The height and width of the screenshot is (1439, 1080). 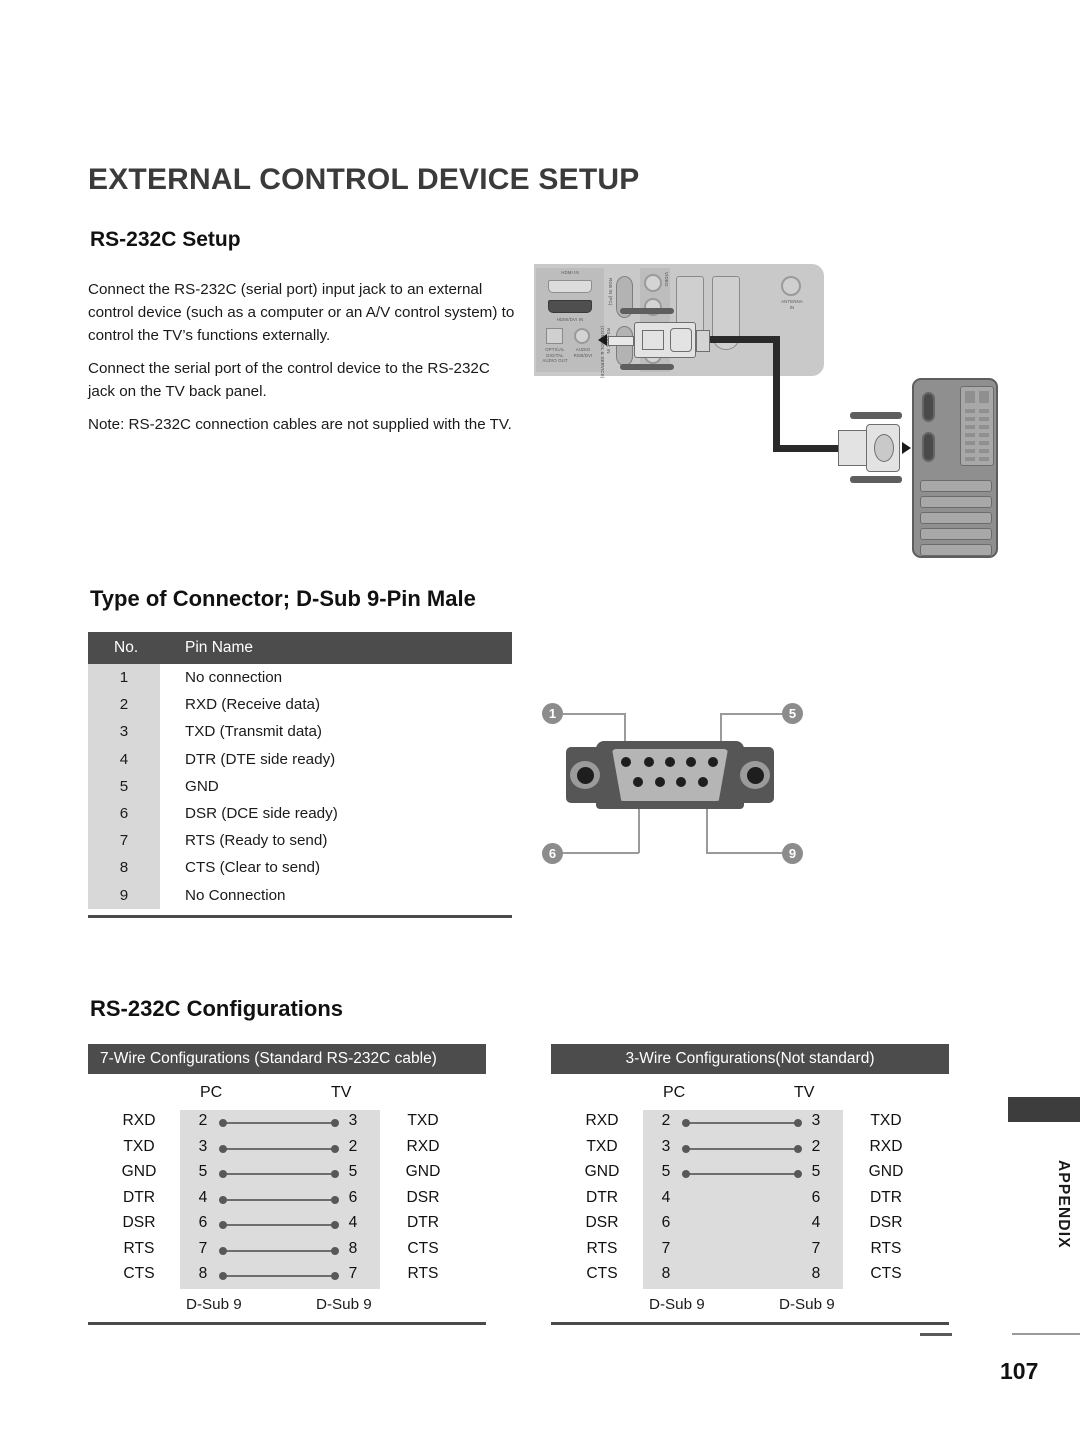 What do you see at coordinates (364, 179) in the screenshot?
I see `page-title: EXTERNAL CONTROL DEVICE SETUP` at bounding box center [364, 179].